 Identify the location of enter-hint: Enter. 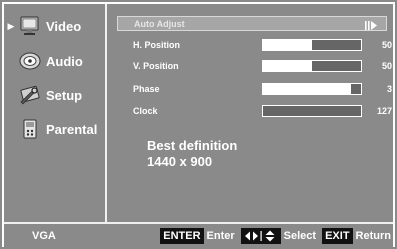
(220, 236).